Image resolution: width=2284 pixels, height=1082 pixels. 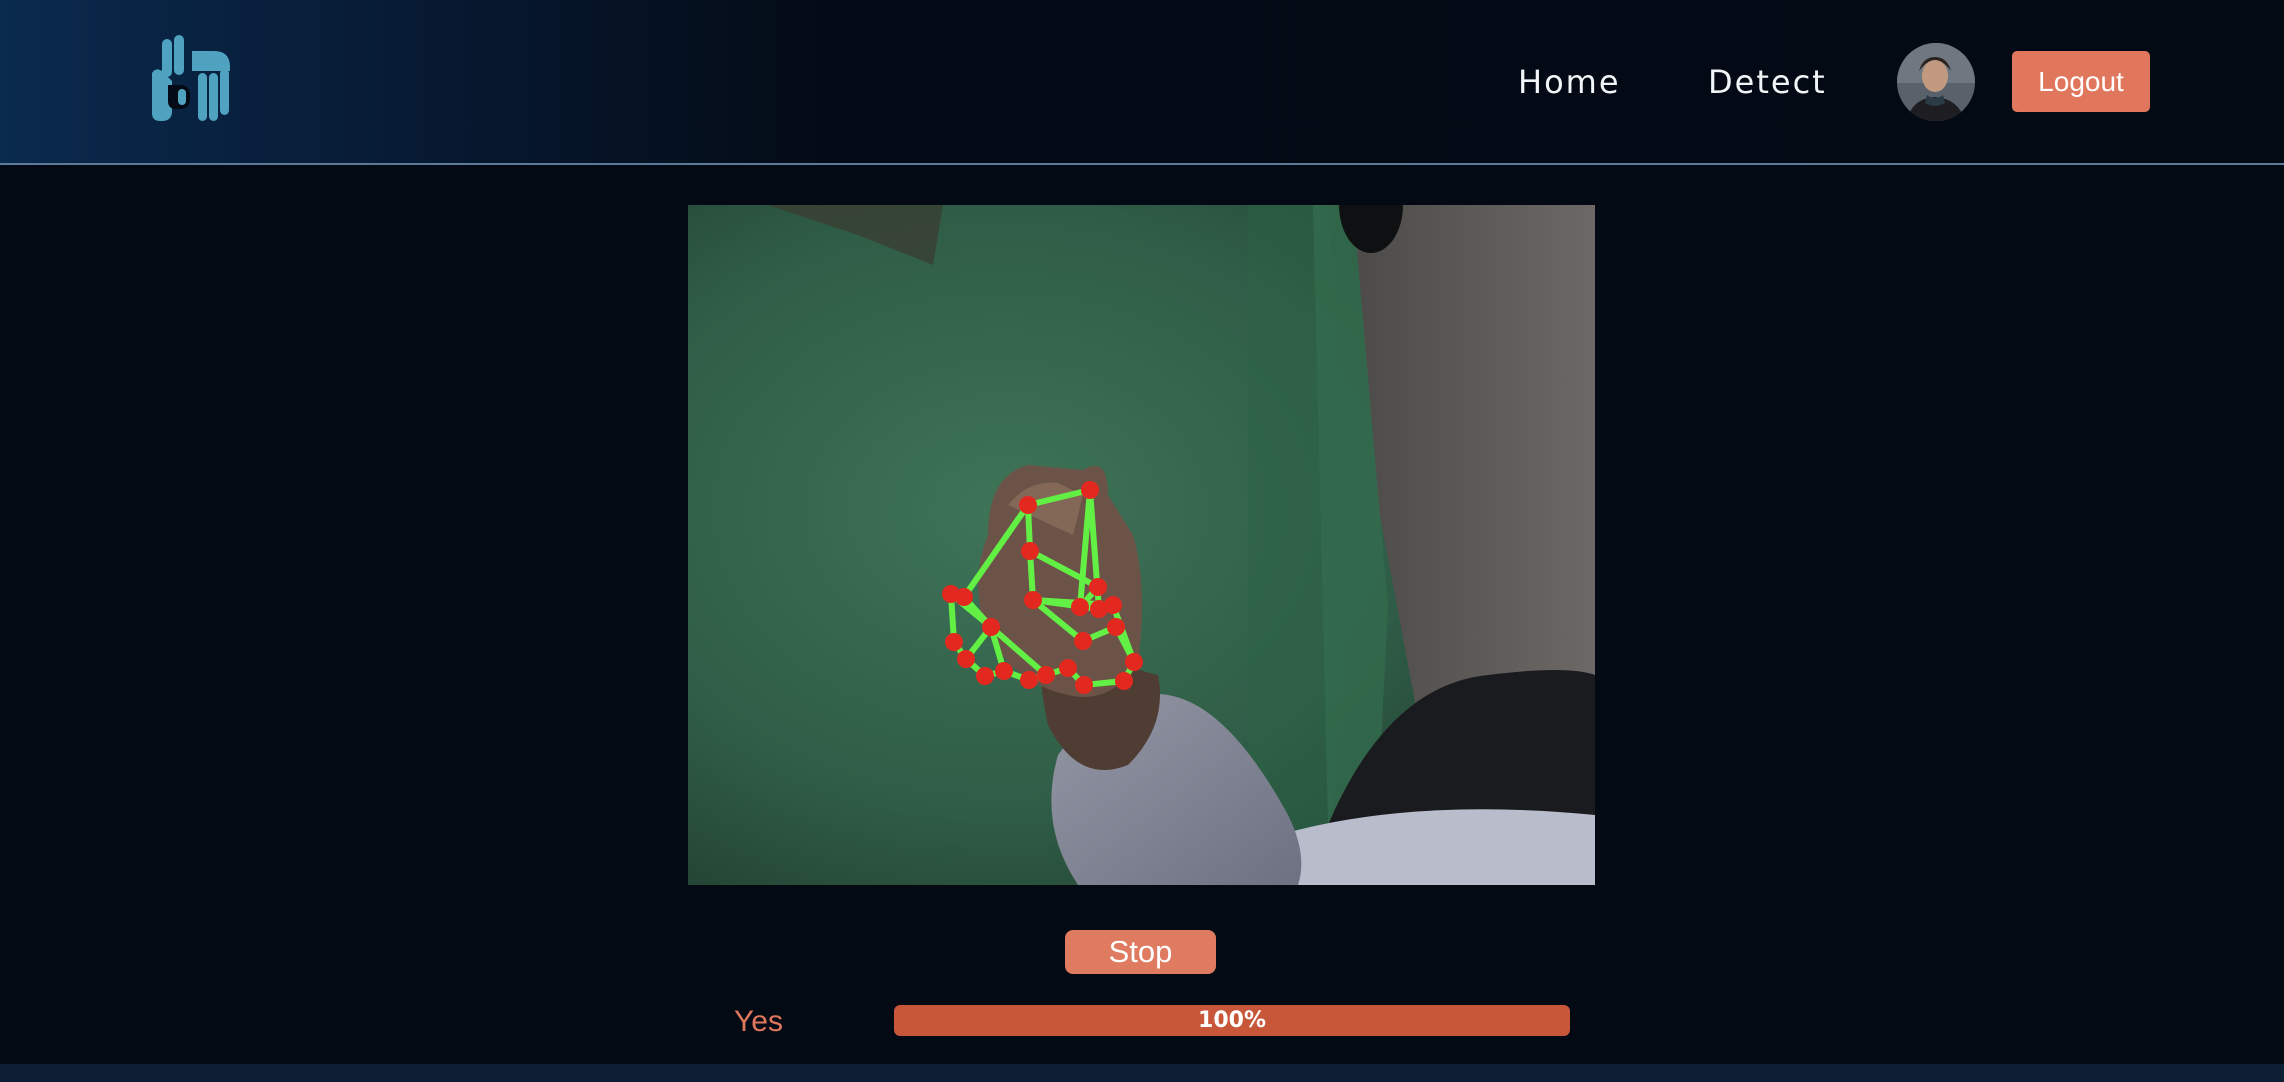 I want to click on hand-landmarks-overlay, so click(x=1042, y=587).